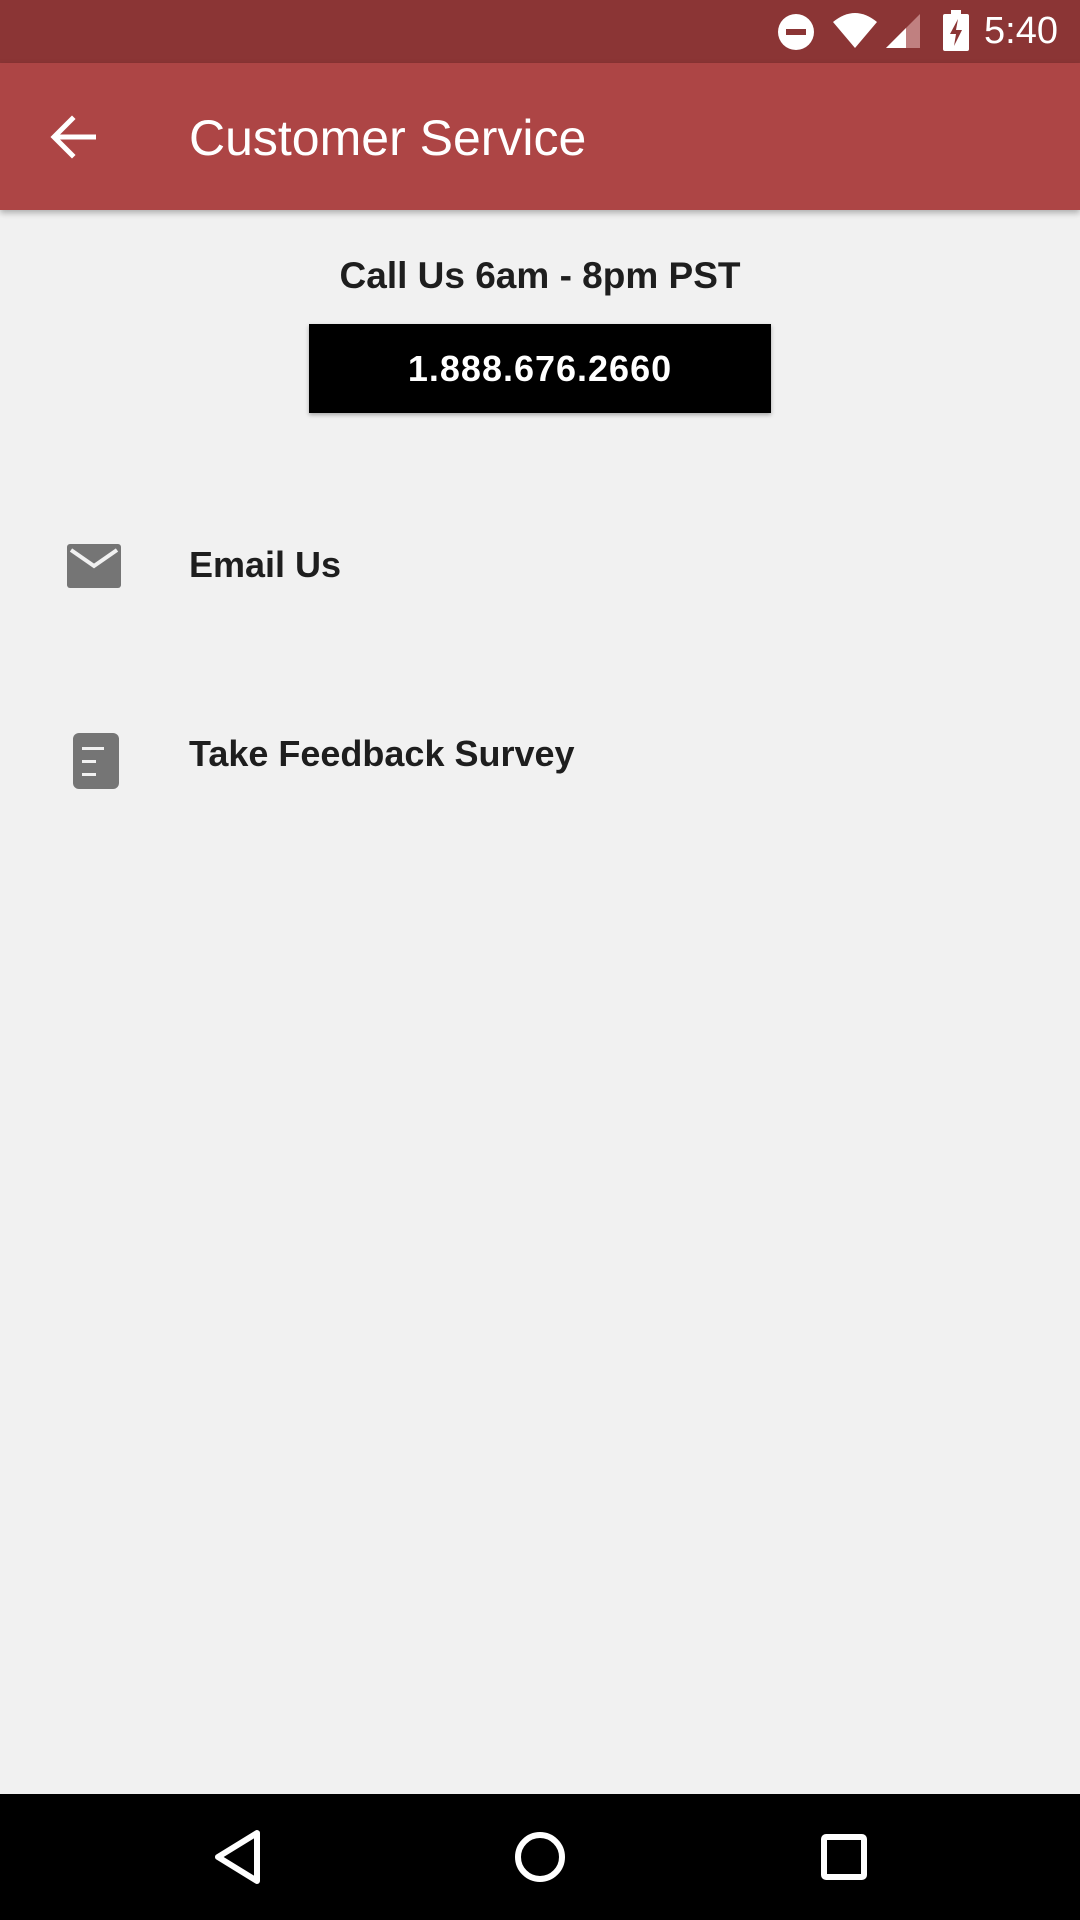 The height and width of the screenshot is (1920, 1080). I want to click on nav-recents-button, so click(844, 1857).